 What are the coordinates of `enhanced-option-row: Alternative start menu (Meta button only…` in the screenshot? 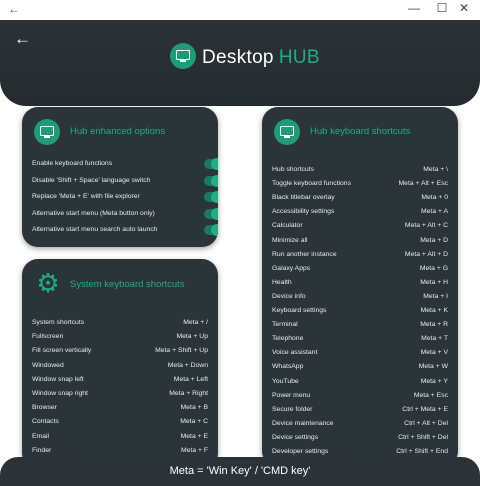 It's located at (125, 214).